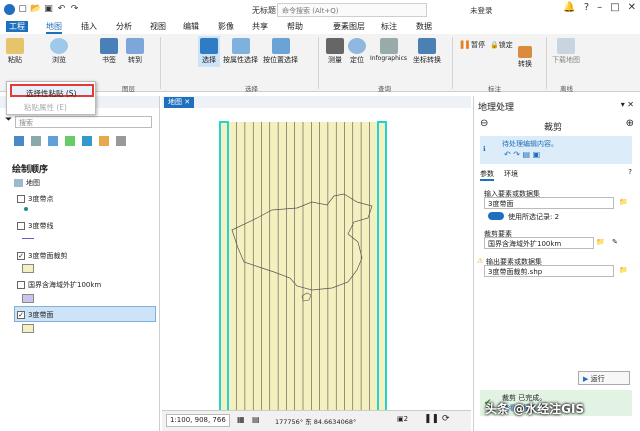  Describe the element at coordinates (335, 46) in the screenshot. I see `ruler-icon` at that location.